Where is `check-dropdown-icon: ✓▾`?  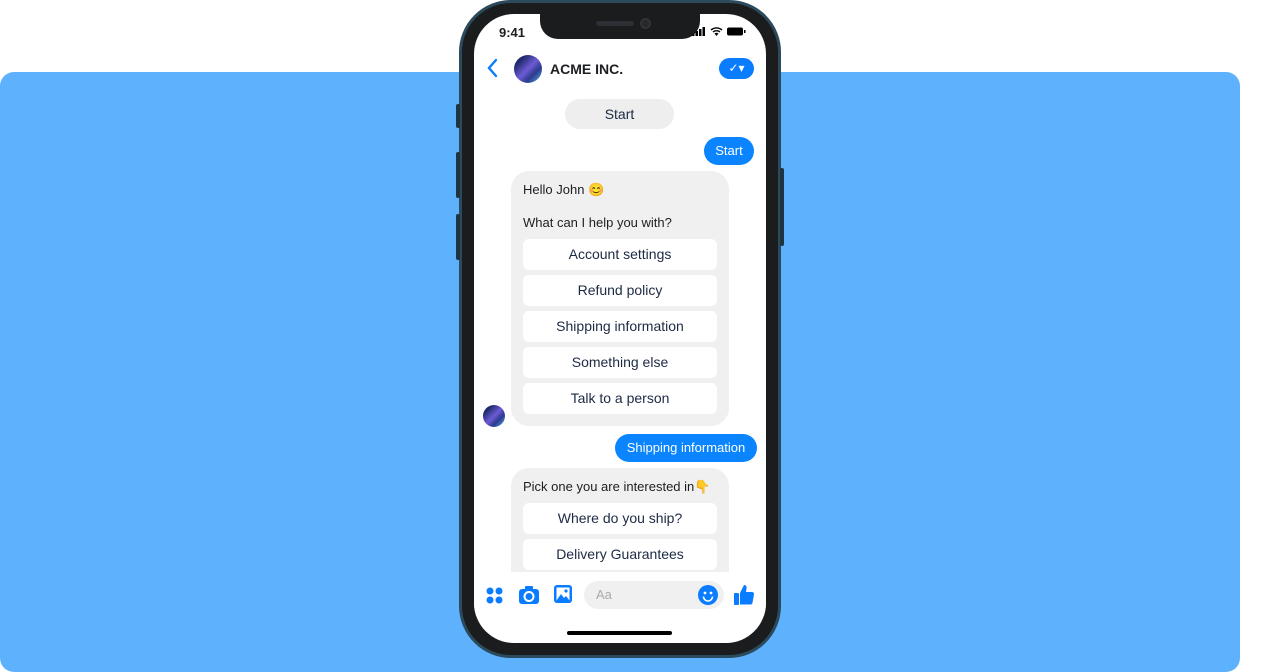 check-dropdown-icon: ✓▾ is located at coordinates (736, 68).